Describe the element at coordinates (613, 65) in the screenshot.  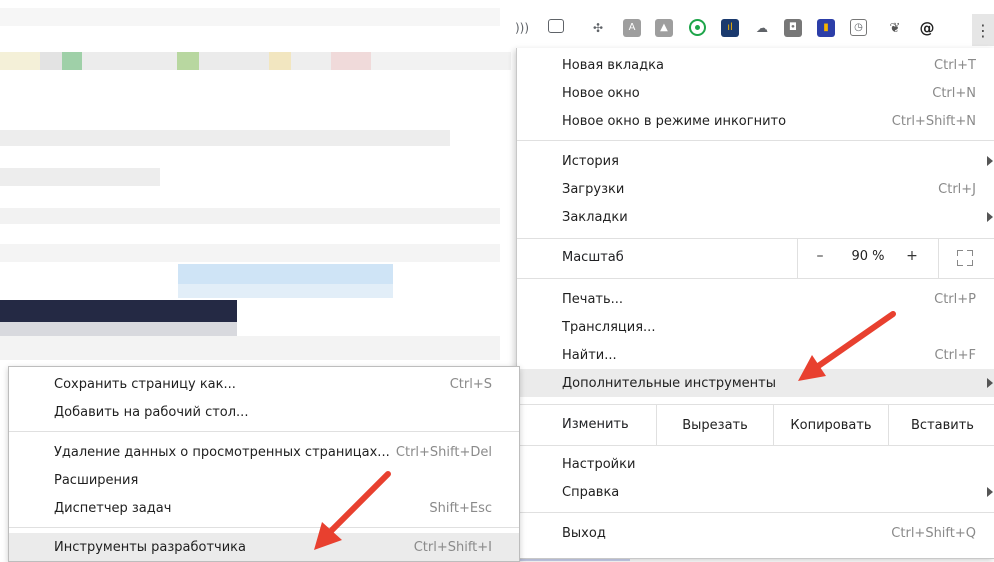
I see `menu-item-label: Новая вкладка` at that location.